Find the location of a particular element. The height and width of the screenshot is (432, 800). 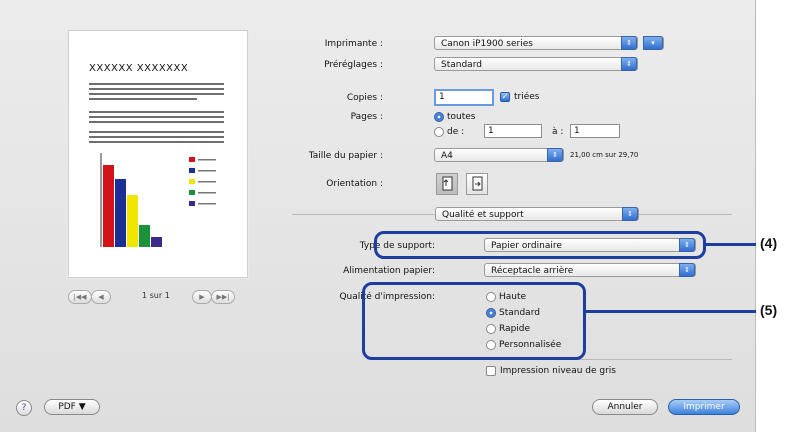

collated-checkbox: ✓ is located at coordinates (505, 97).